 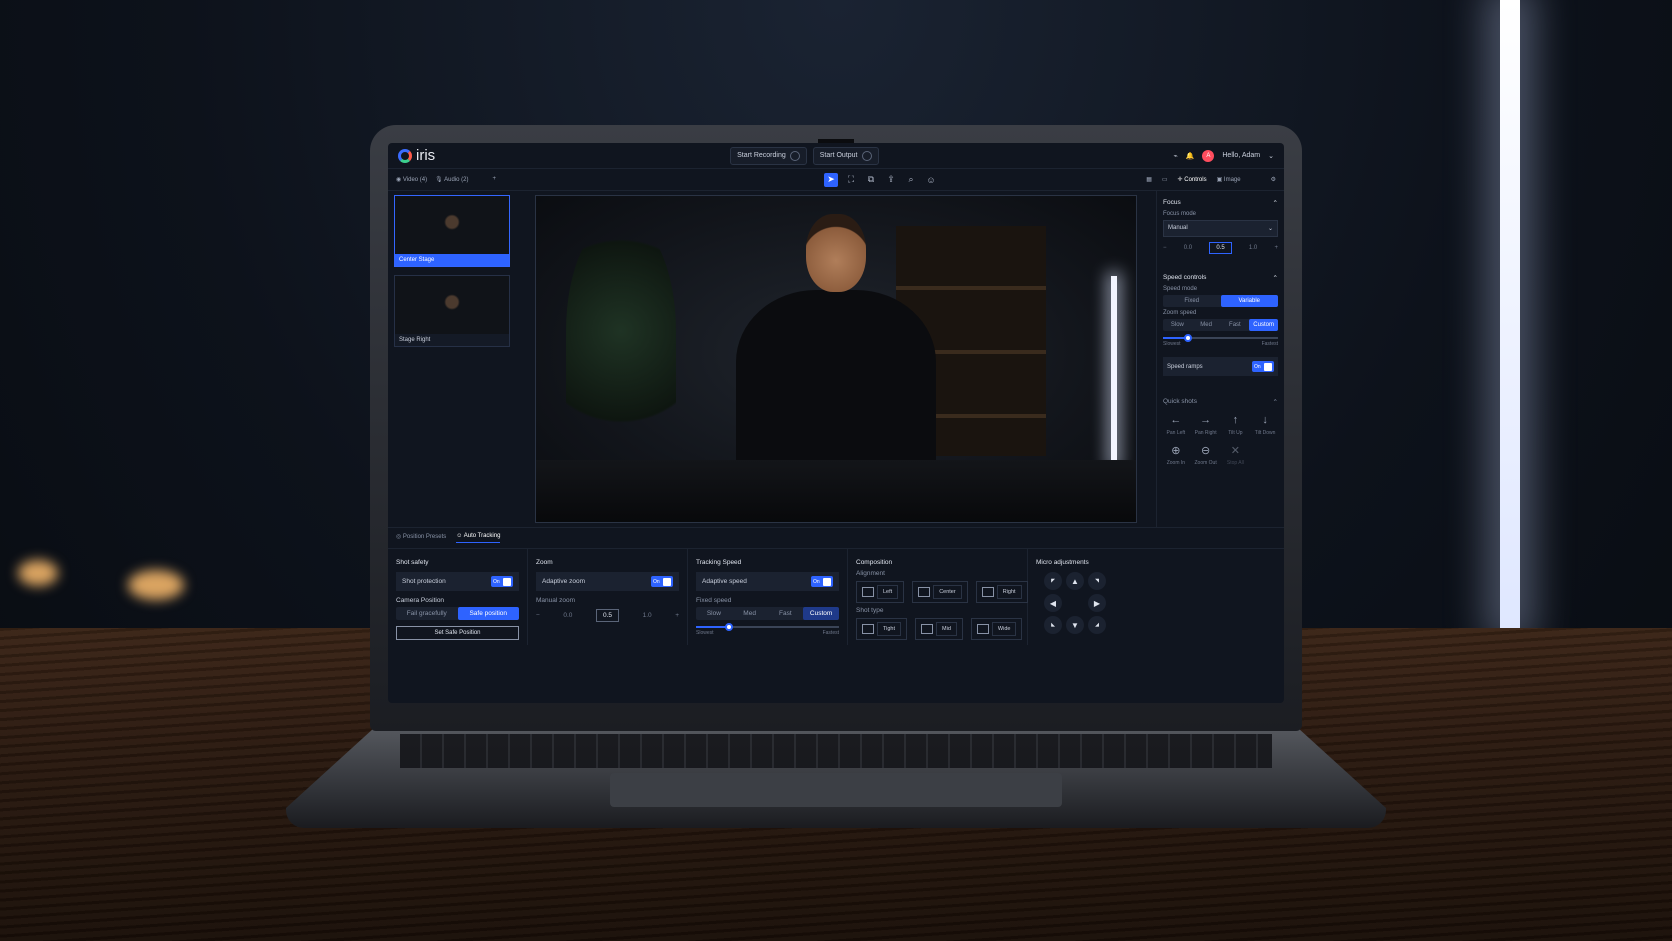 I want to click on nudge-up-right-icon: ◥, so click(x=1097, y=581).